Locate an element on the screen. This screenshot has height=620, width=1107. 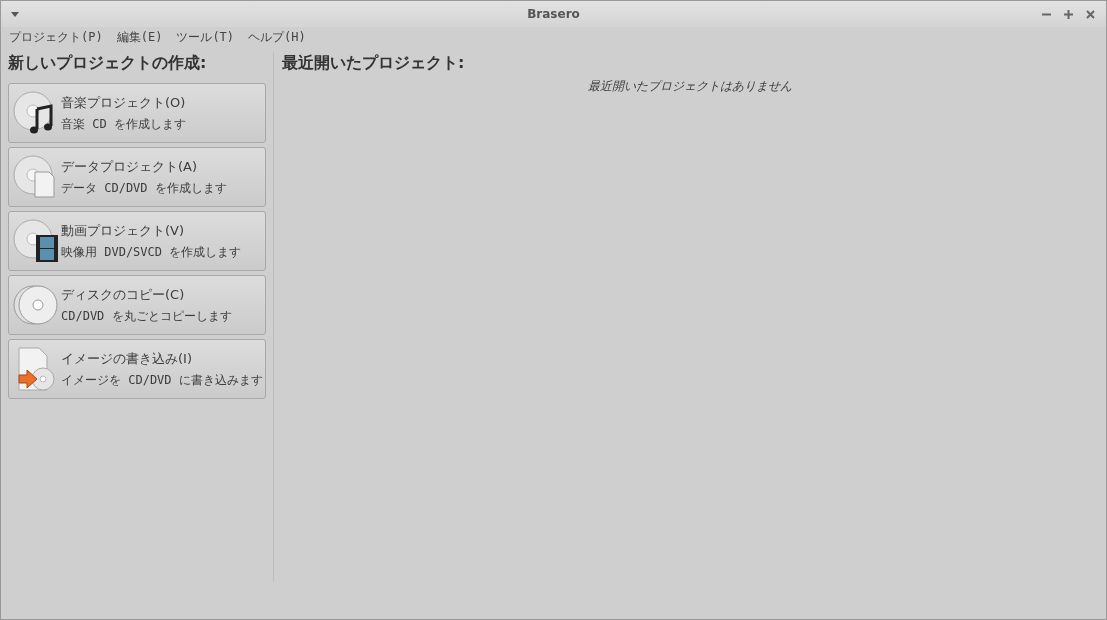
window-title: Brasero is located at coordinates (553, 14).